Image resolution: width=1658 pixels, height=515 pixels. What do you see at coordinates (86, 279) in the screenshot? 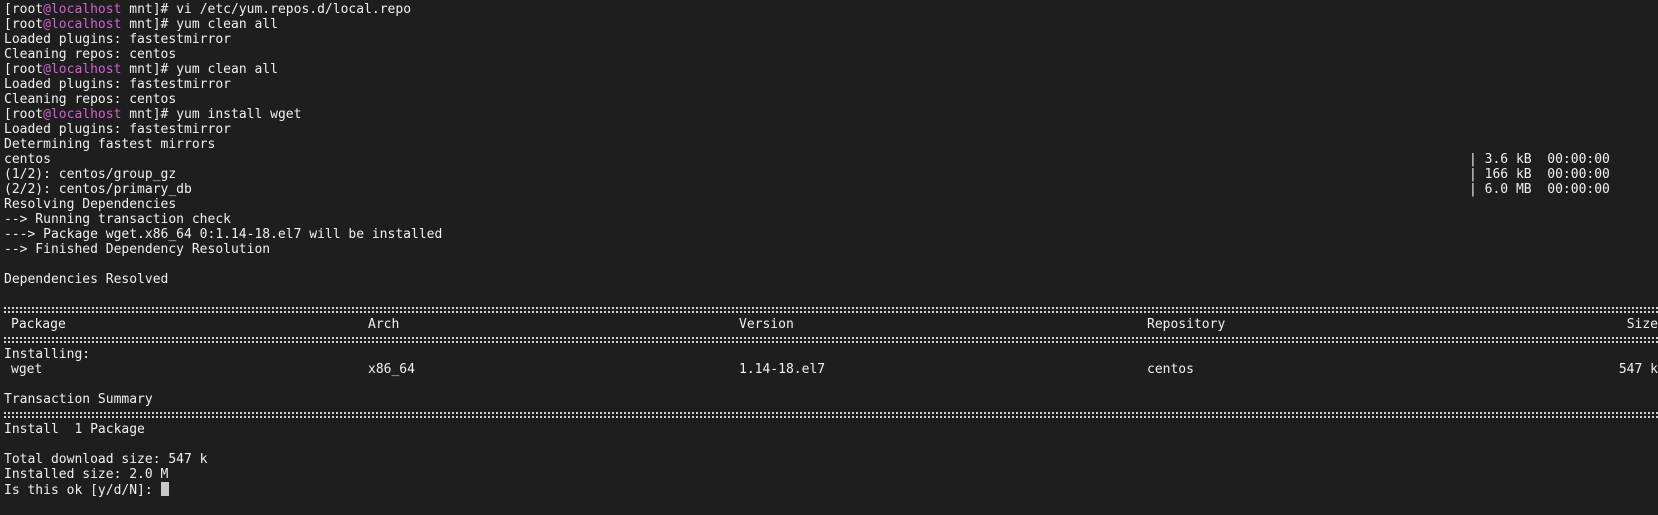
I see `output-line: Dependencies Resolved` at bounding box center [86, 279].